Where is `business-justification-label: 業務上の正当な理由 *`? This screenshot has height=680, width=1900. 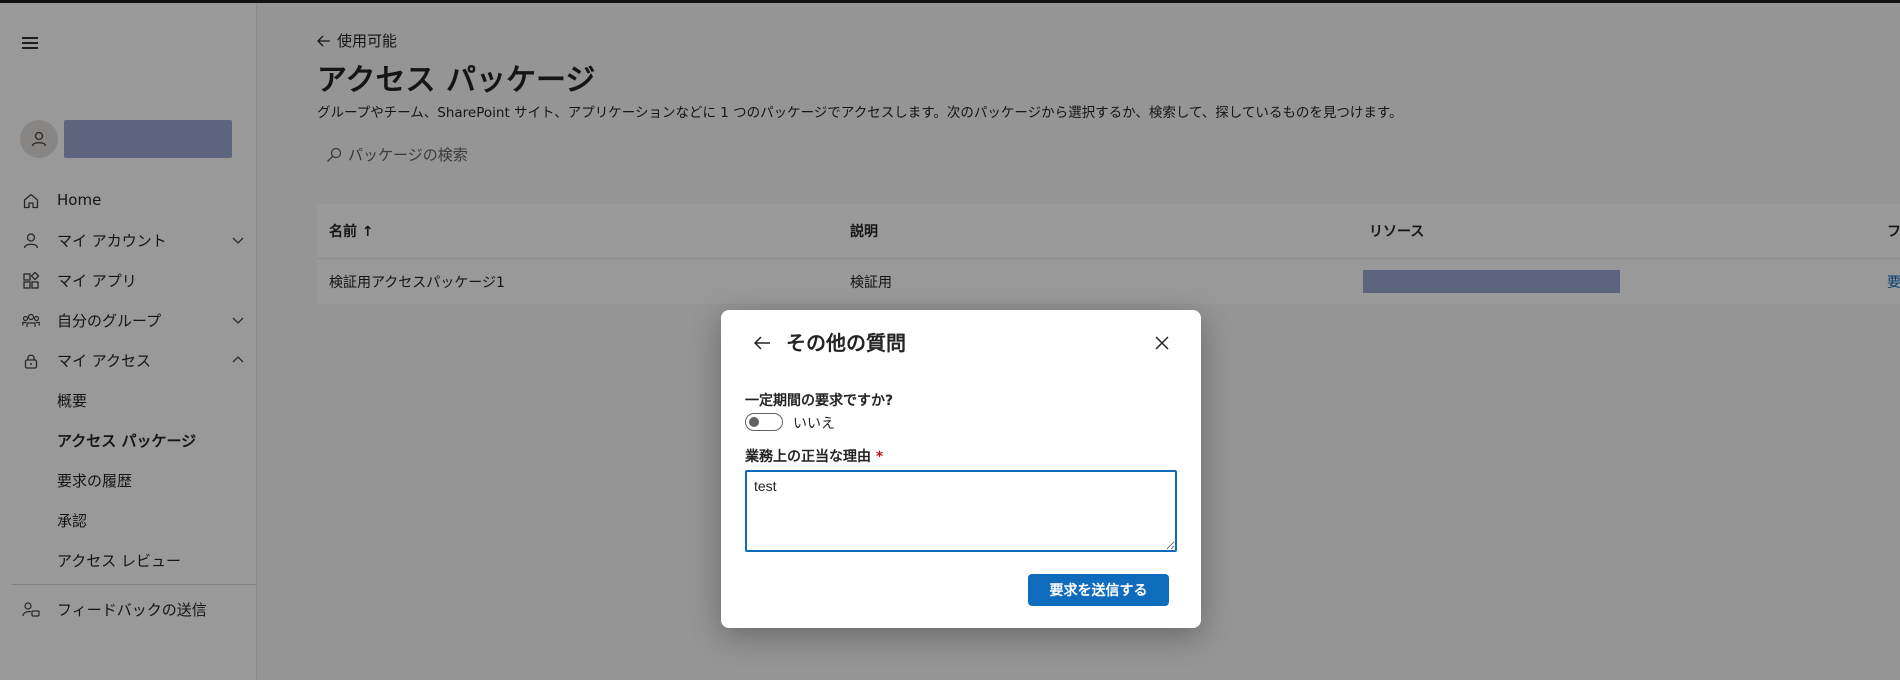
business-justification-label: 業務上の正当な理由 * is located at coordinates (814, 456).